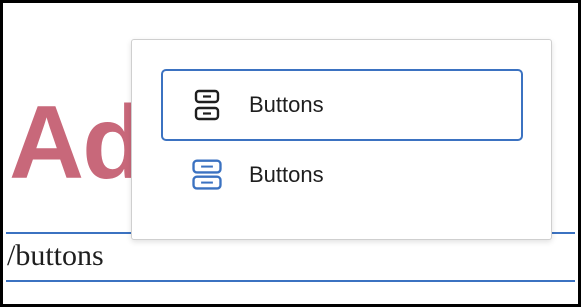 This screenshot has width=581, height=307. I want to click on menu-option-buttons-alt: Buttons, so click(342, 175).